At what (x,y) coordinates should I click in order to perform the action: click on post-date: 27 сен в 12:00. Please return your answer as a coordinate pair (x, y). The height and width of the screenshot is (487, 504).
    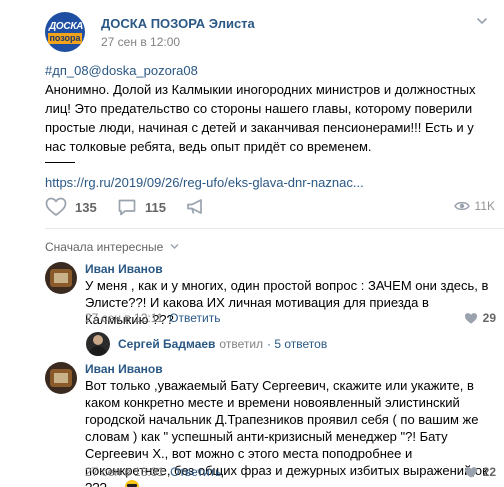
    Looking at the image, I should click on (140, 42).